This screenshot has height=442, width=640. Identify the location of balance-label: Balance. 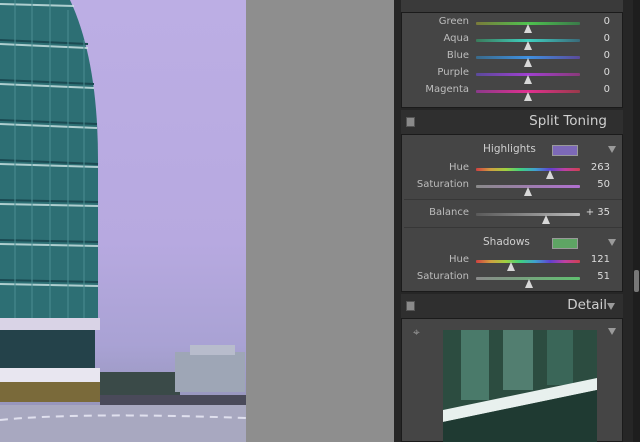
(449, 212).